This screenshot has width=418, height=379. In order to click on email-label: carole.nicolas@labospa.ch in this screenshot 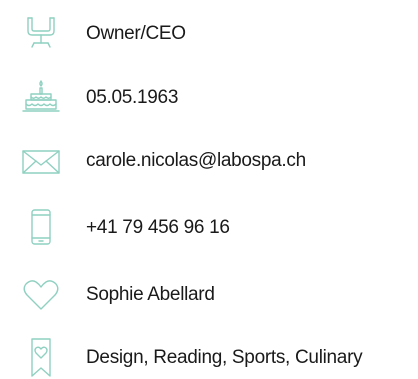, I will do `click(196, 160)`.